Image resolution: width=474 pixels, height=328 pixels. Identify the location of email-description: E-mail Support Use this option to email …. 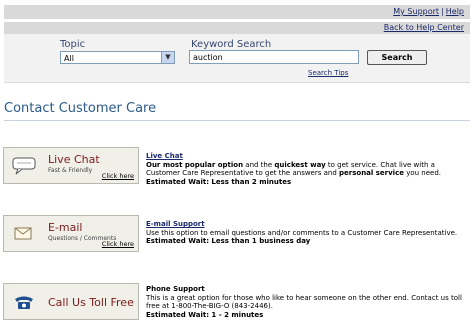
(307, 233).